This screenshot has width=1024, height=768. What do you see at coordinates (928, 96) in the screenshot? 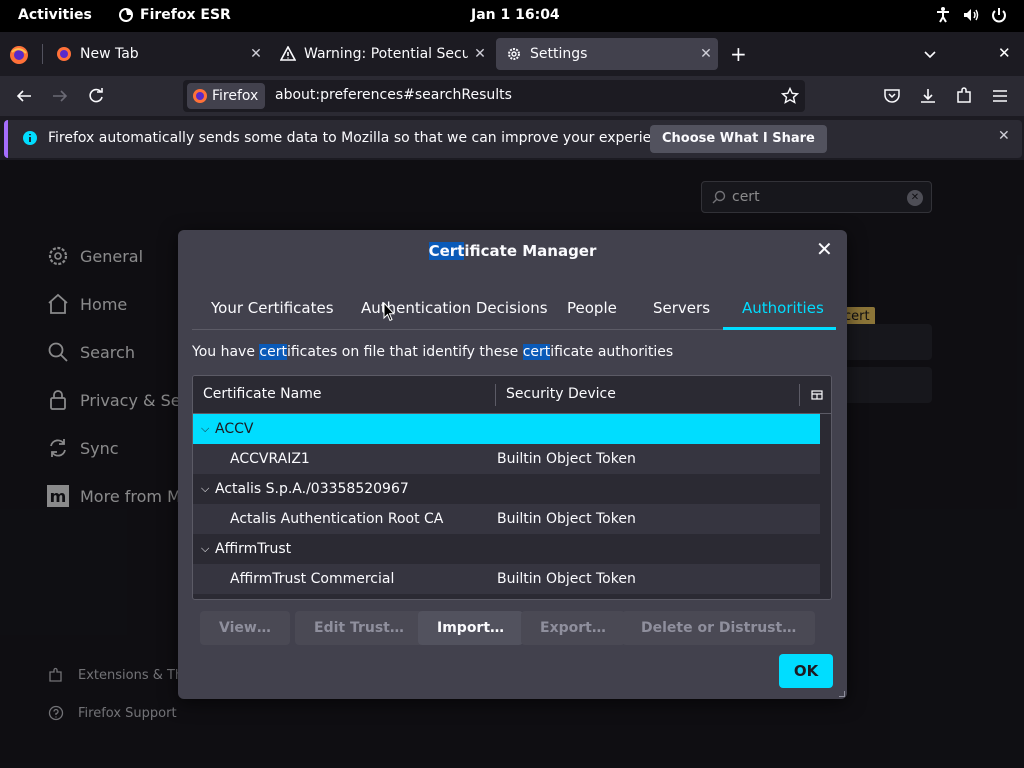
I see `downloads-icon` at bounding box center [928, 96].